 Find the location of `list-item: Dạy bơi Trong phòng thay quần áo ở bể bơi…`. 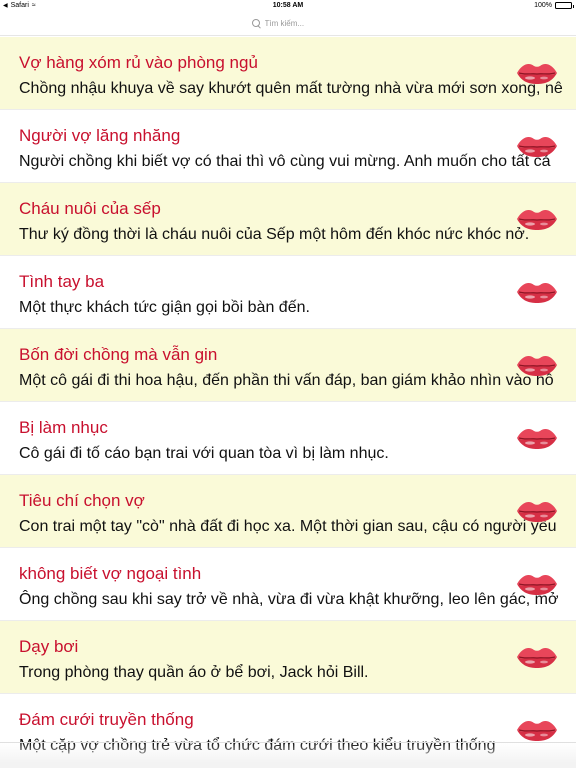

list-item: Dạy bơi Trong phòng thay quần áo ở bể bơi… is located at coordinates (288, 657).